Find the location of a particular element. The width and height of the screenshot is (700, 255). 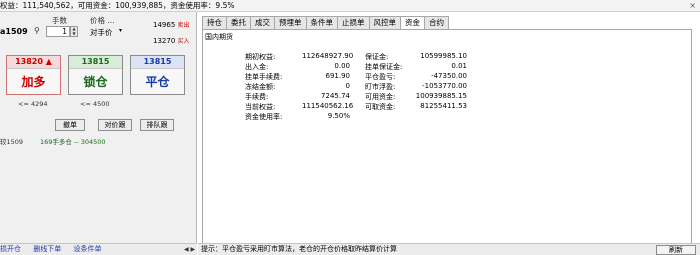

follow-counter-price-button: 对价跟 is located at coordinates (115, 125).